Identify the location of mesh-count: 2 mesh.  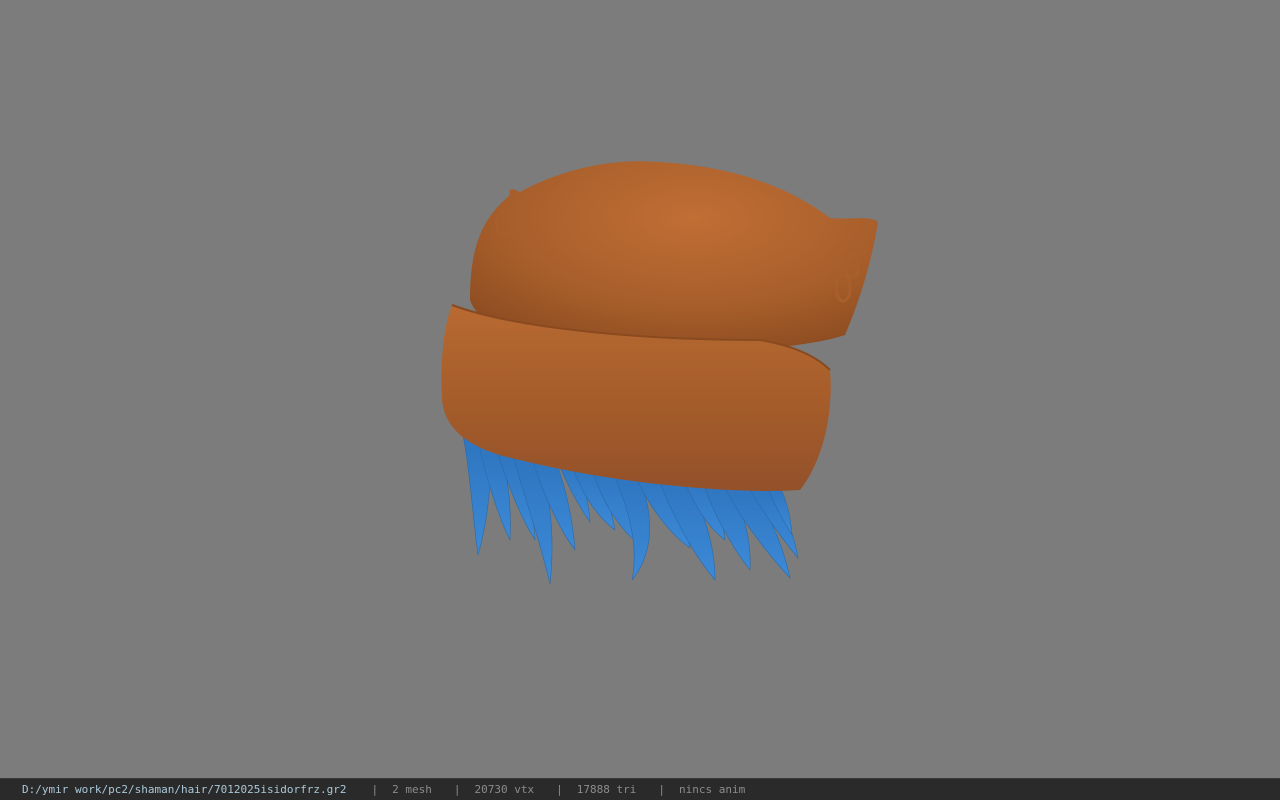
(412, 789).